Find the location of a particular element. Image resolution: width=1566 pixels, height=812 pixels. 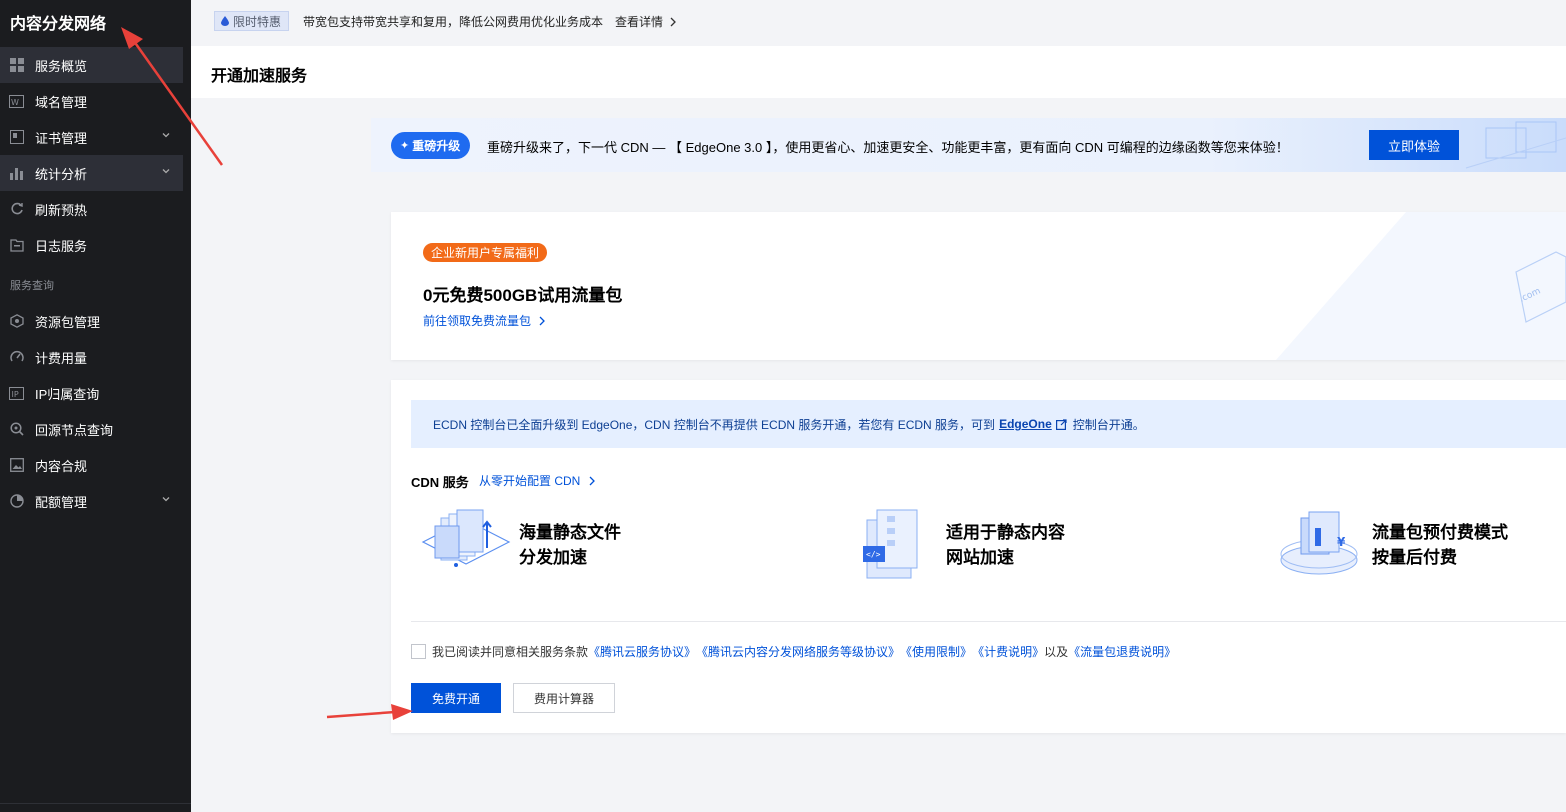

sidebar-item-label: 证书管理 is located at coordinates (61, 138).